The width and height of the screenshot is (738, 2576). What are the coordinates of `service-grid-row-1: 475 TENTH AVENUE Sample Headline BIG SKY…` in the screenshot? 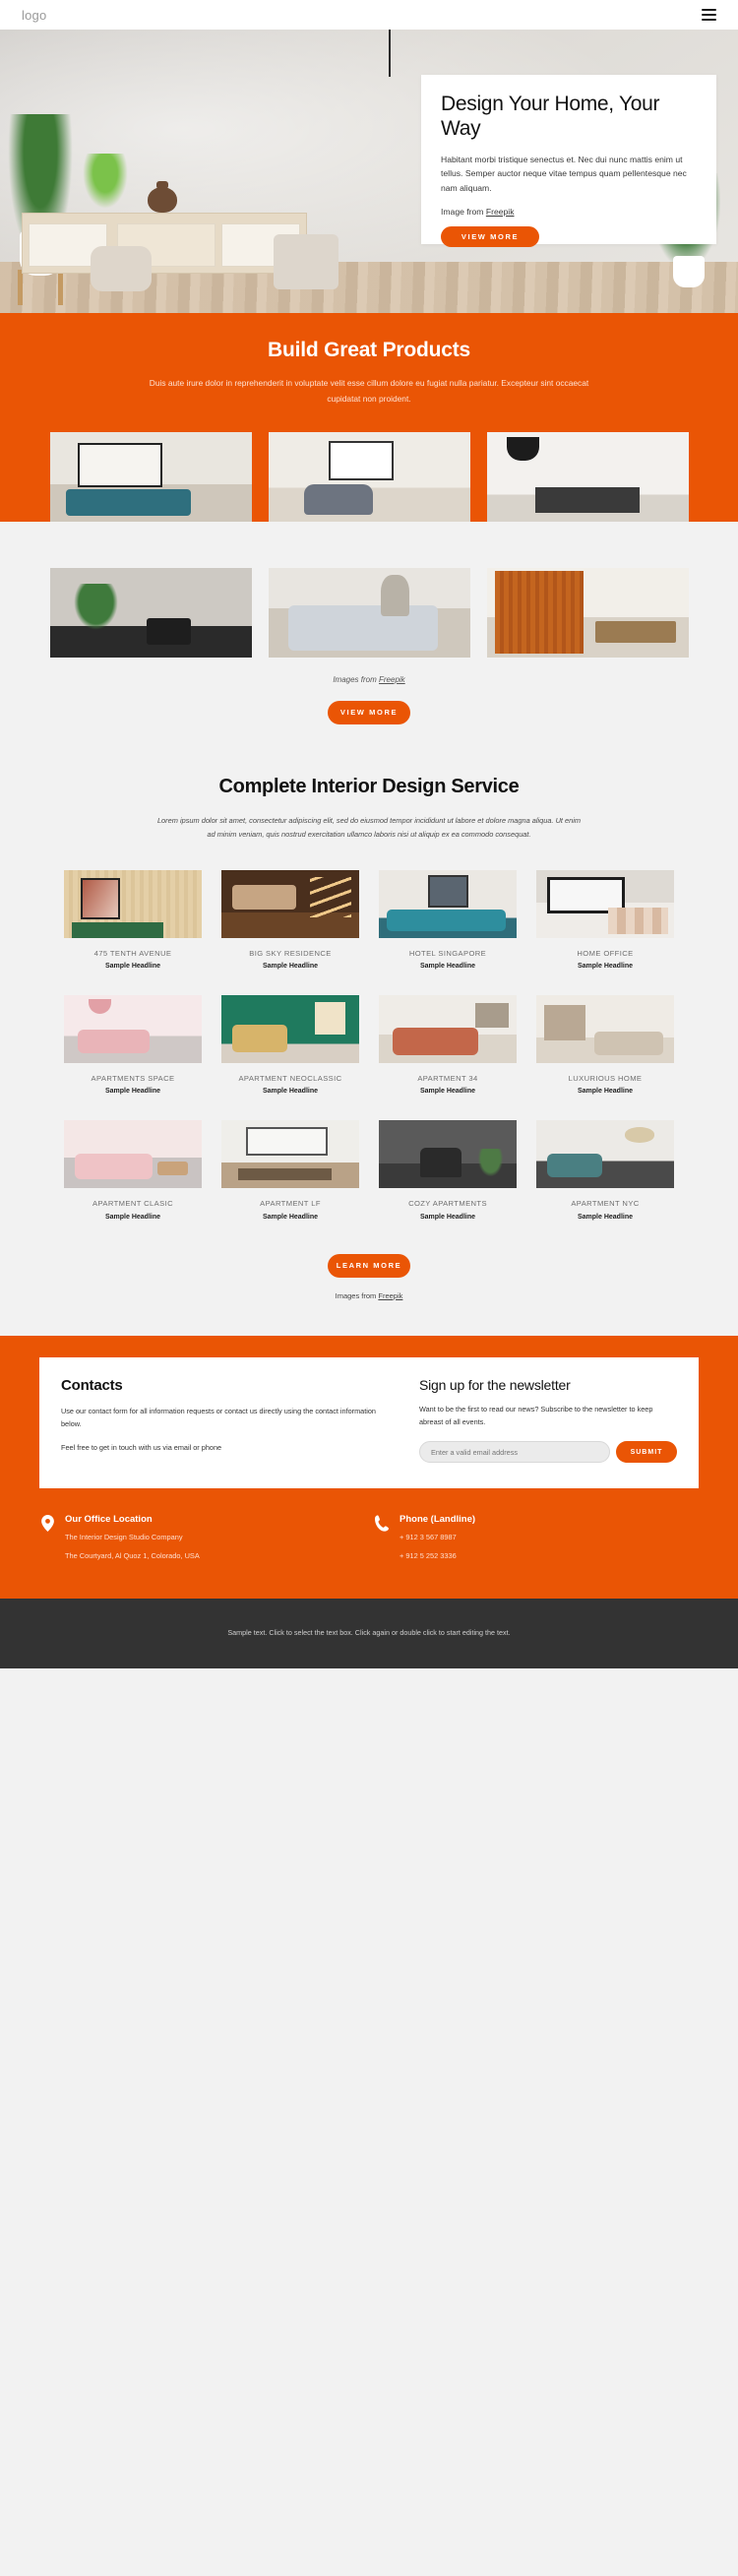 It's located at (369, 920).